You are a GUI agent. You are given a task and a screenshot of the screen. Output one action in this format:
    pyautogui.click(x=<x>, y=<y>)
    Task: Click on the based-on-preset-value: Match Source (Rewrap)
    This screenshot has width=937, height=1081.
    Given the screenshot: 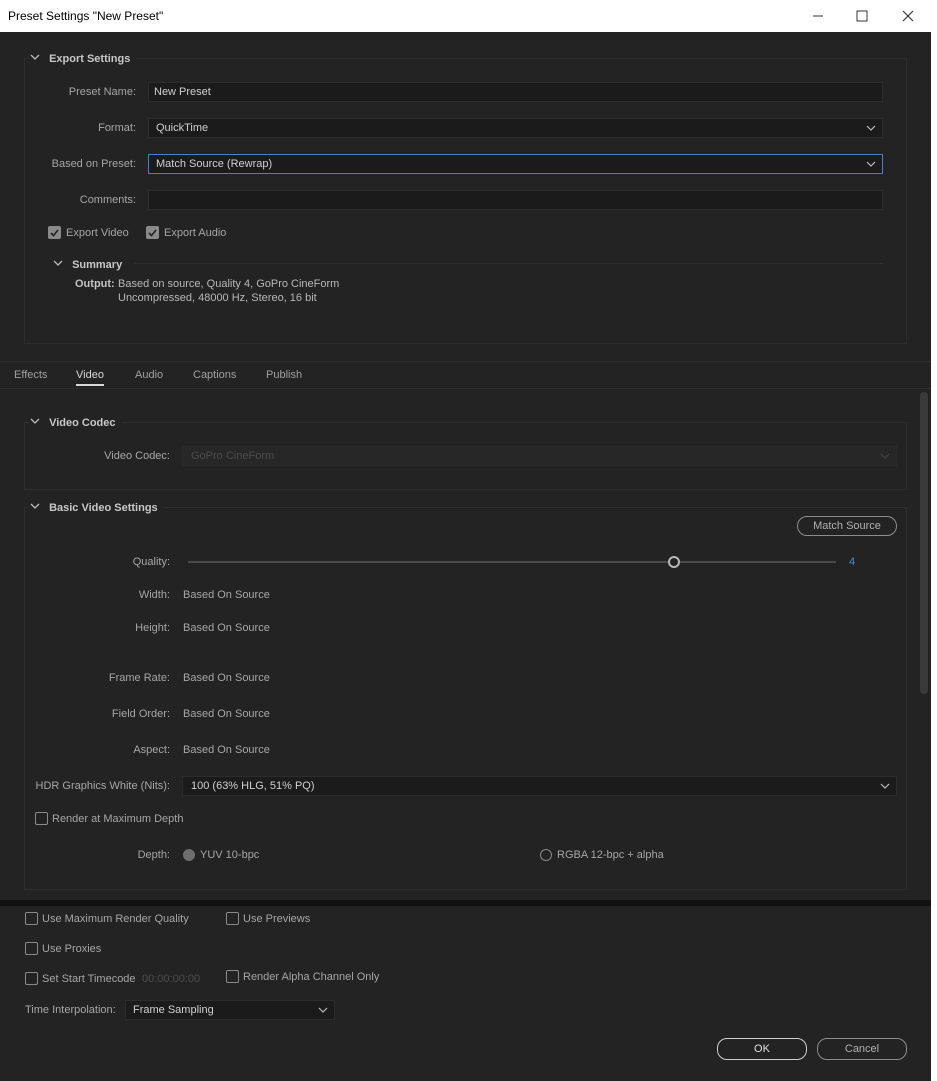 What is the action you would take?
    pyautogui.click(x=214, y=164)
    